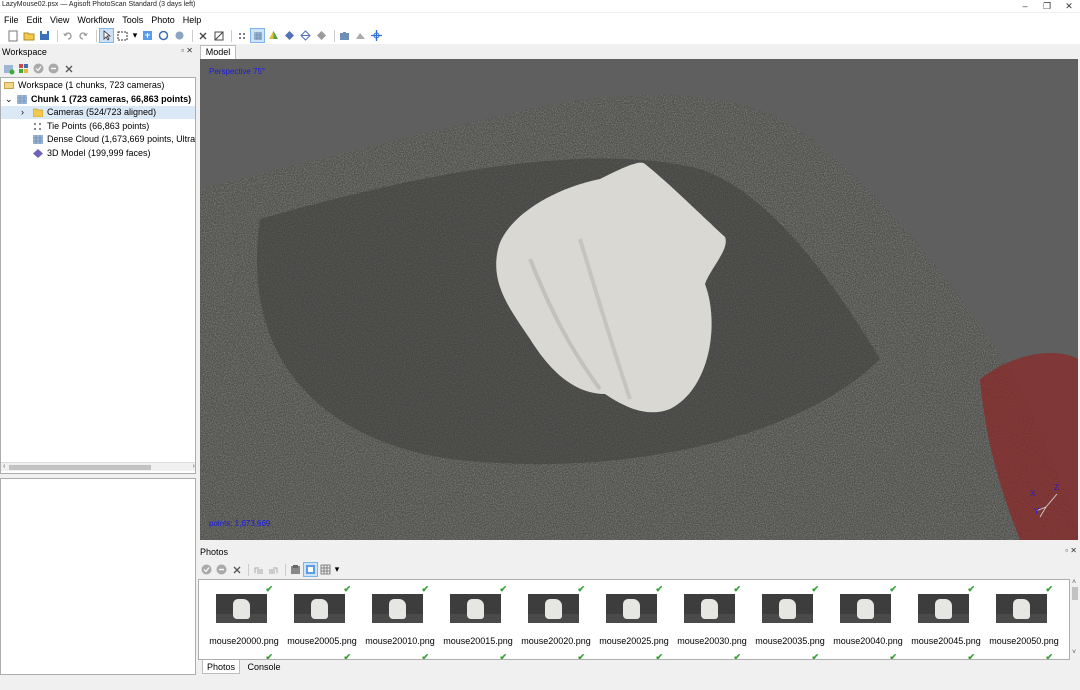 The width and height of the screenshot is (1080, 690). I want to click on tree-item: ⌄ Chunk 1 (723 cameras, 66,863 points), so click(98, 99).